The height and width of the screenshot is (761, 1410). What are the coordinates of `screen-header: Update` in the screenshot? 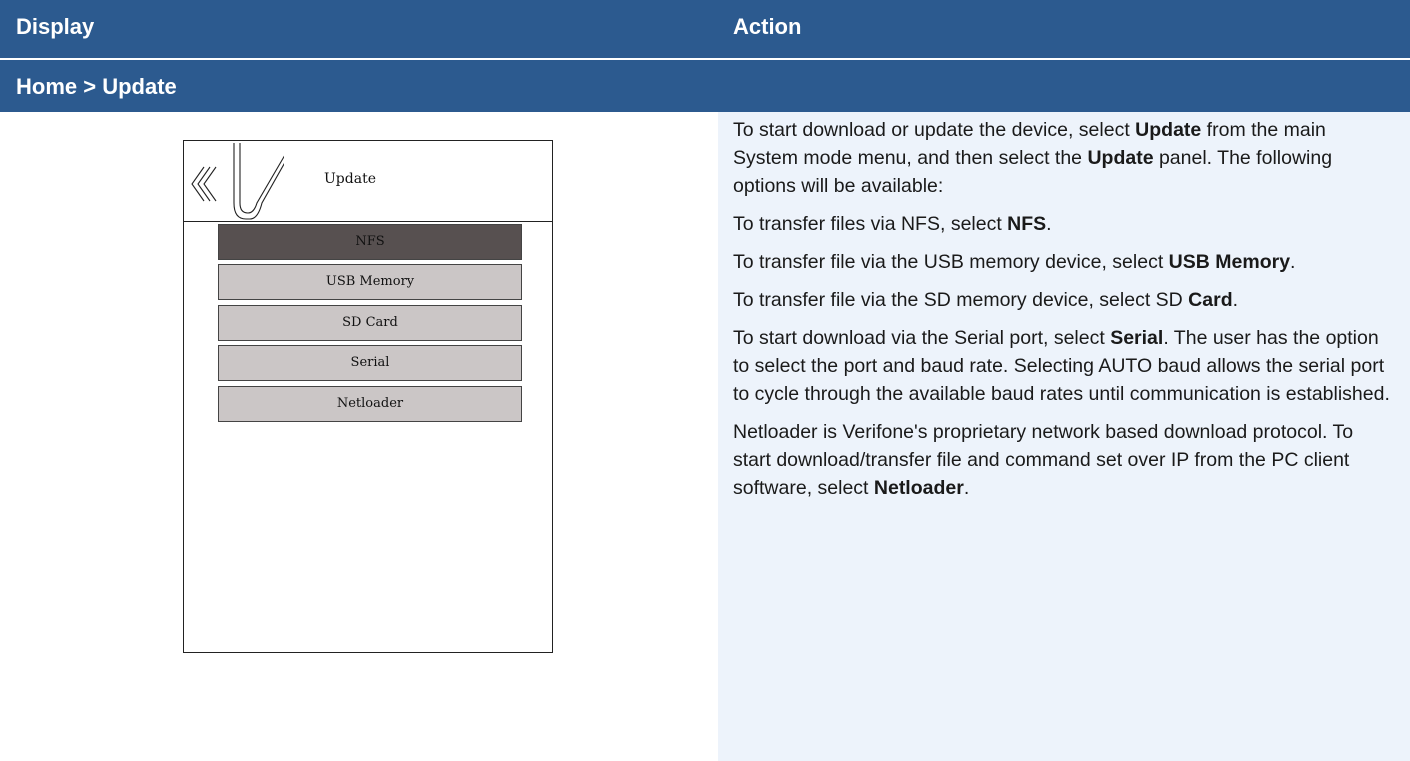 It's located at (368, 181).